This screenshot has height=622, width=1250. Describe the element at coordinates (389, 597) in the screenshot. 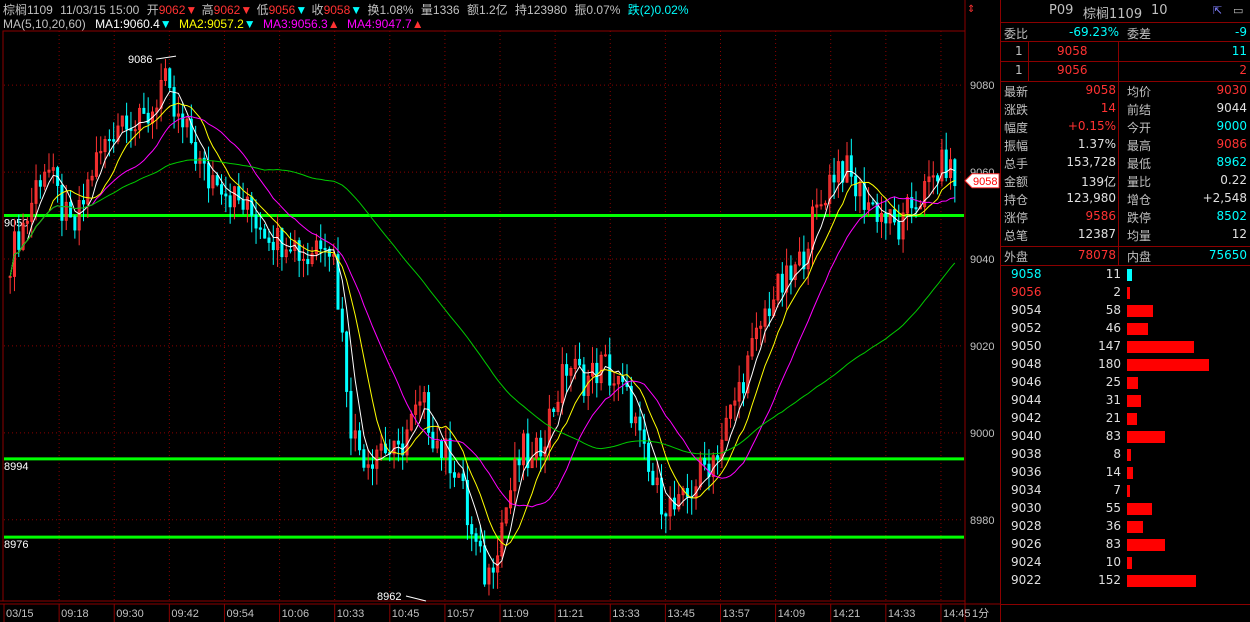

I see `low-annotation: 8962` at that location.